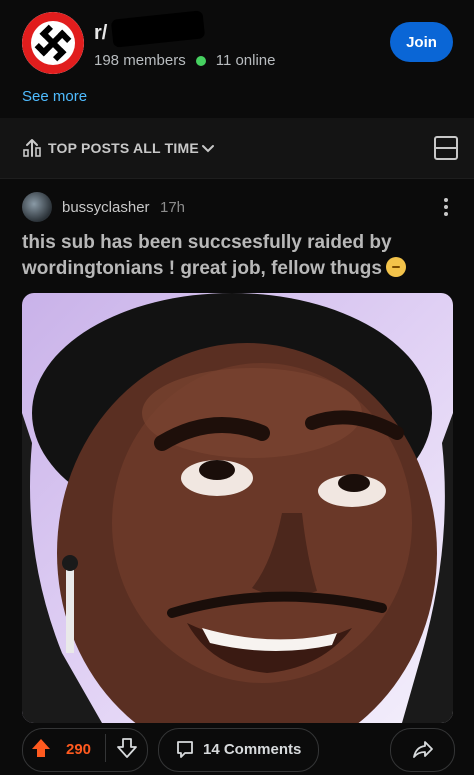  I want to click on top-posts-icon, so click(32, 148).